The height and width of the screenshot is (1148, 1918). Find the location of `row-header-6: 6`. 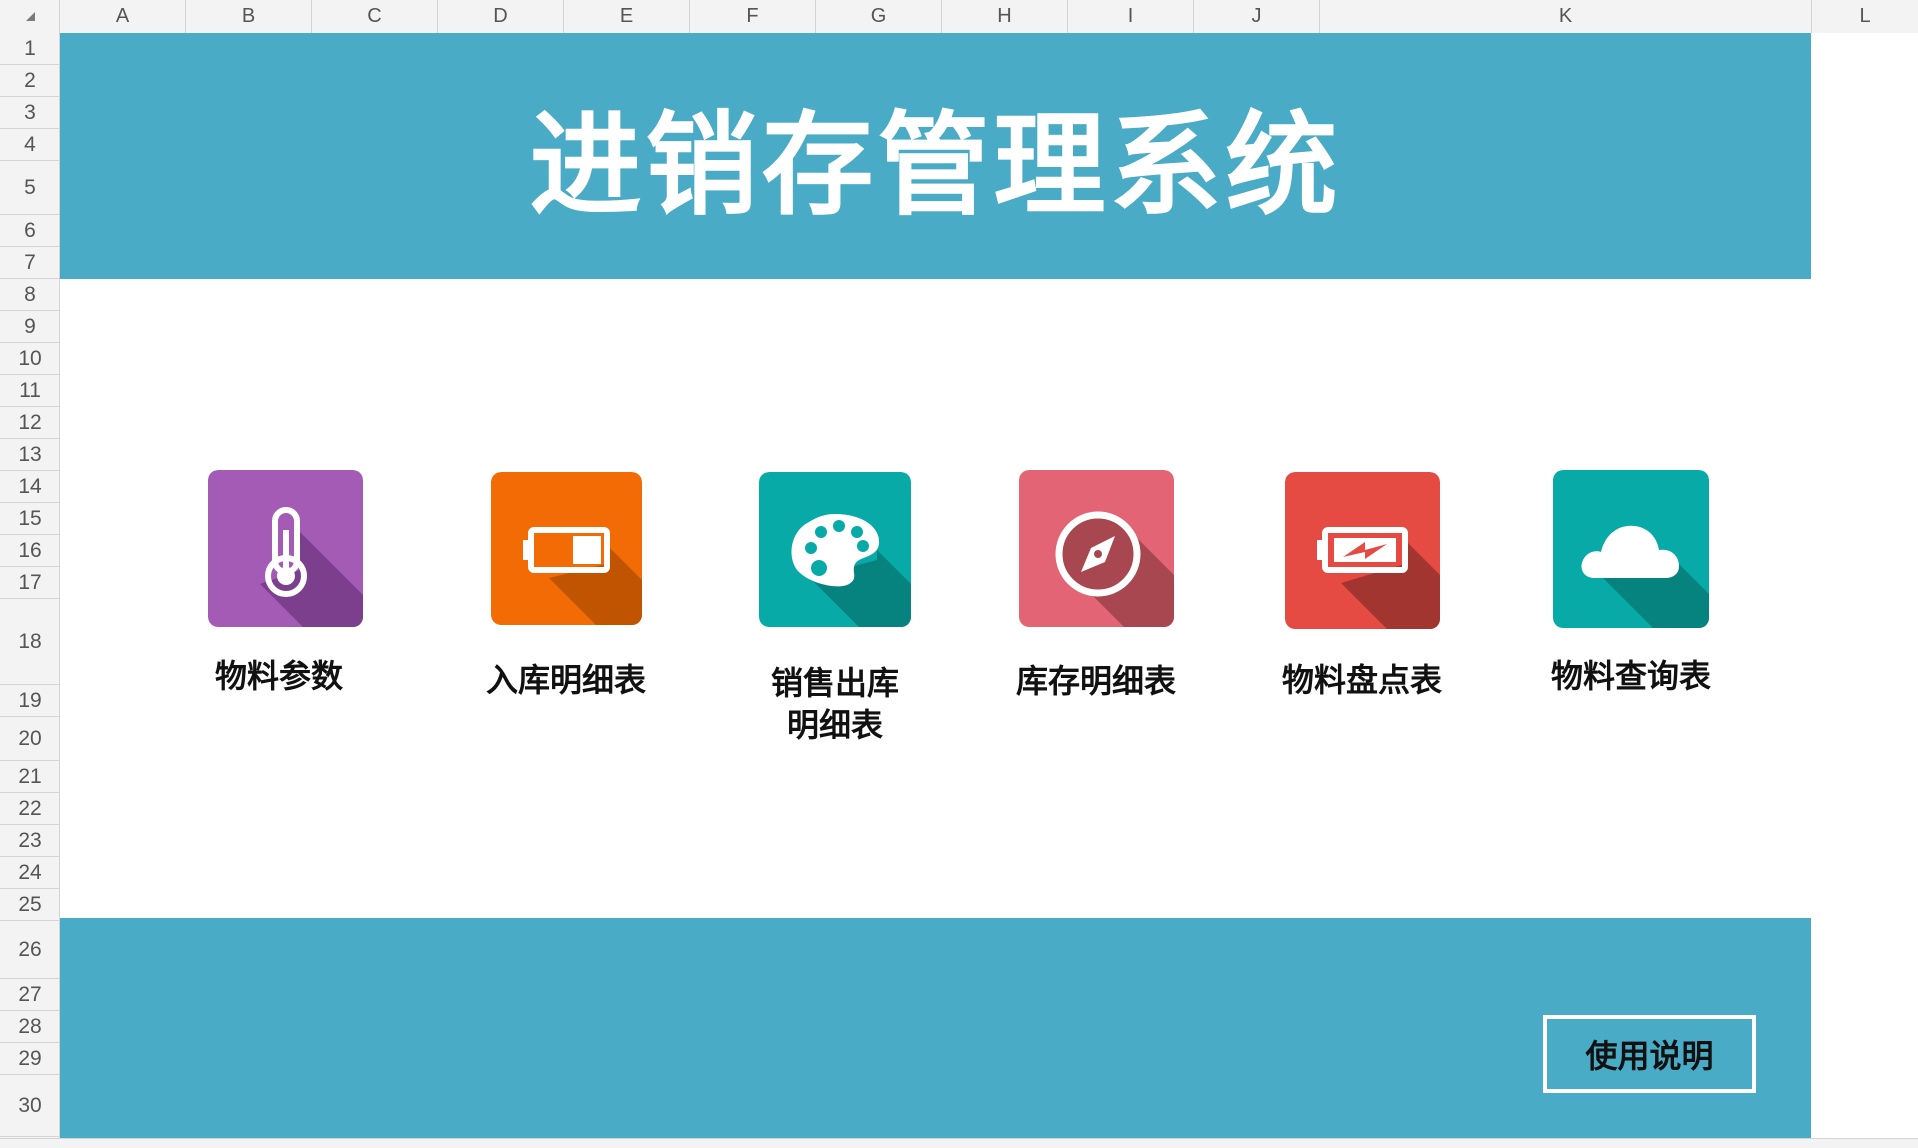

row-header-6: 6 is located at coordinates (30, 231).